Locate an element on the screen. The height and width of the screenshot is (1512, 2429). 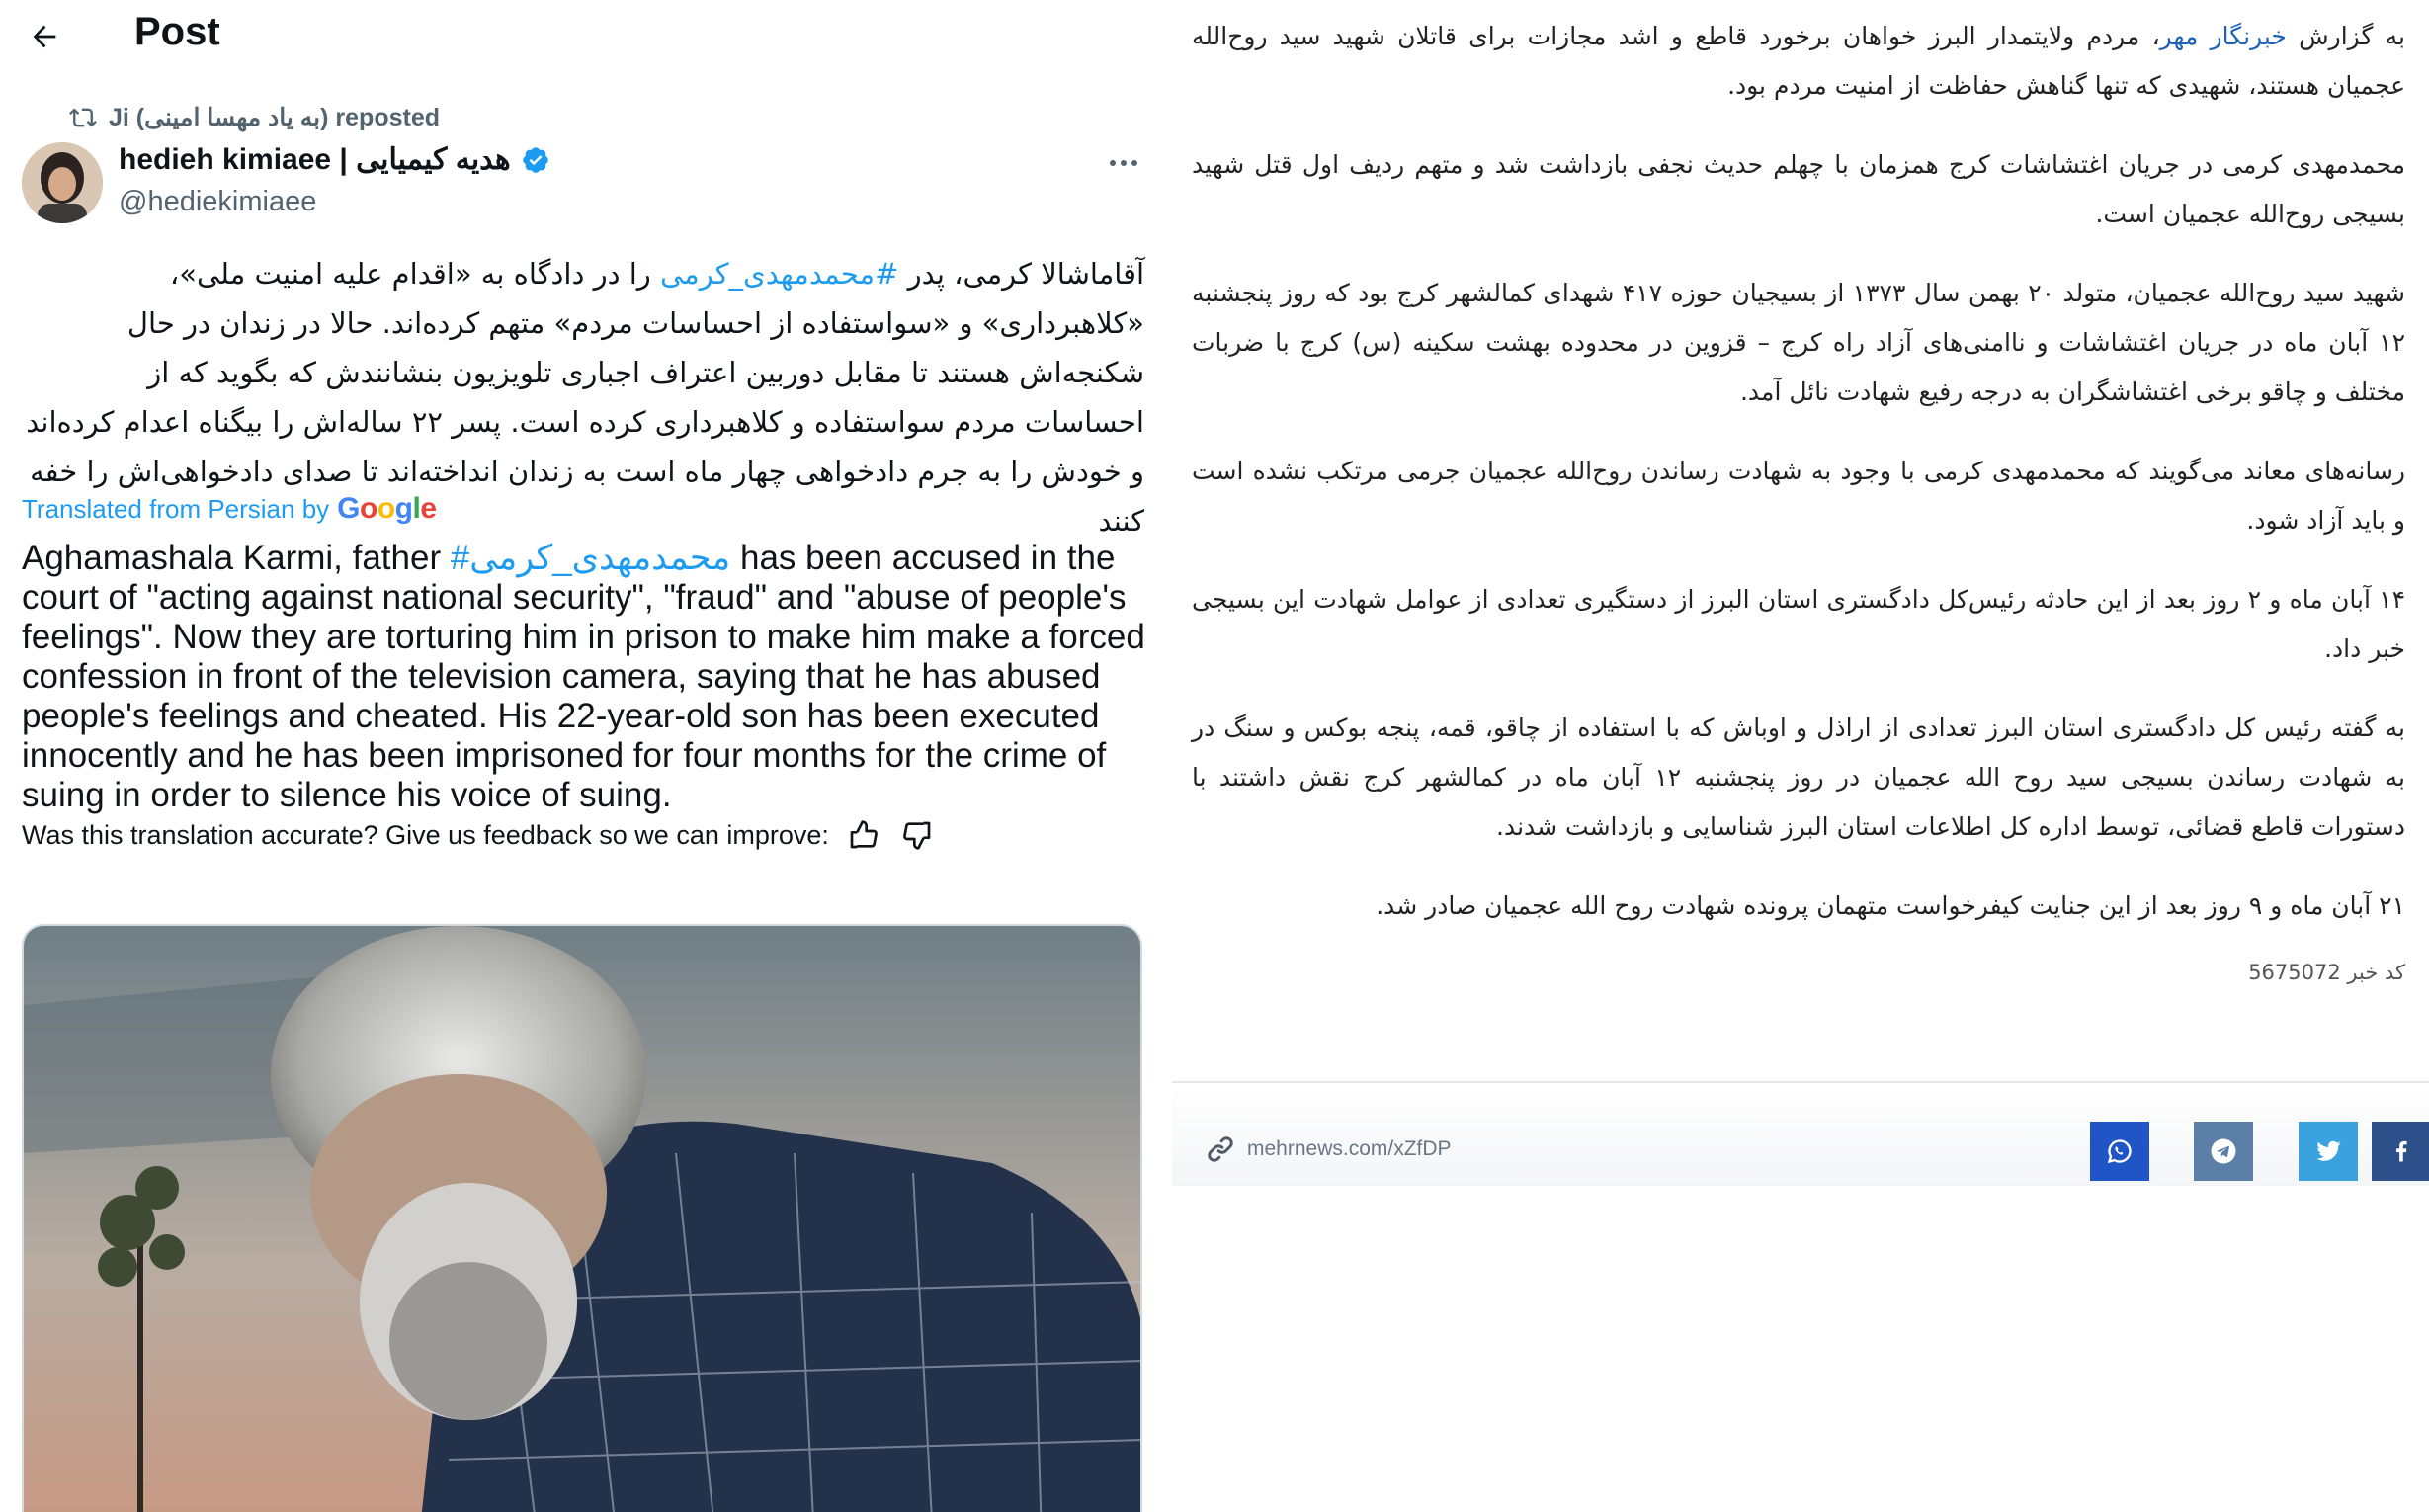
share-facebook-button is located at coordinates (2400, 1151).